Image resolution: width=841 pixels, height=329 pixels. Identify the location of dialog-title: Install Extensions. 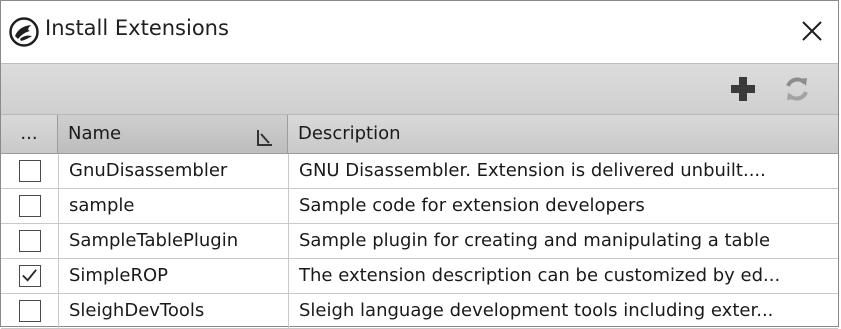
(137, 28).